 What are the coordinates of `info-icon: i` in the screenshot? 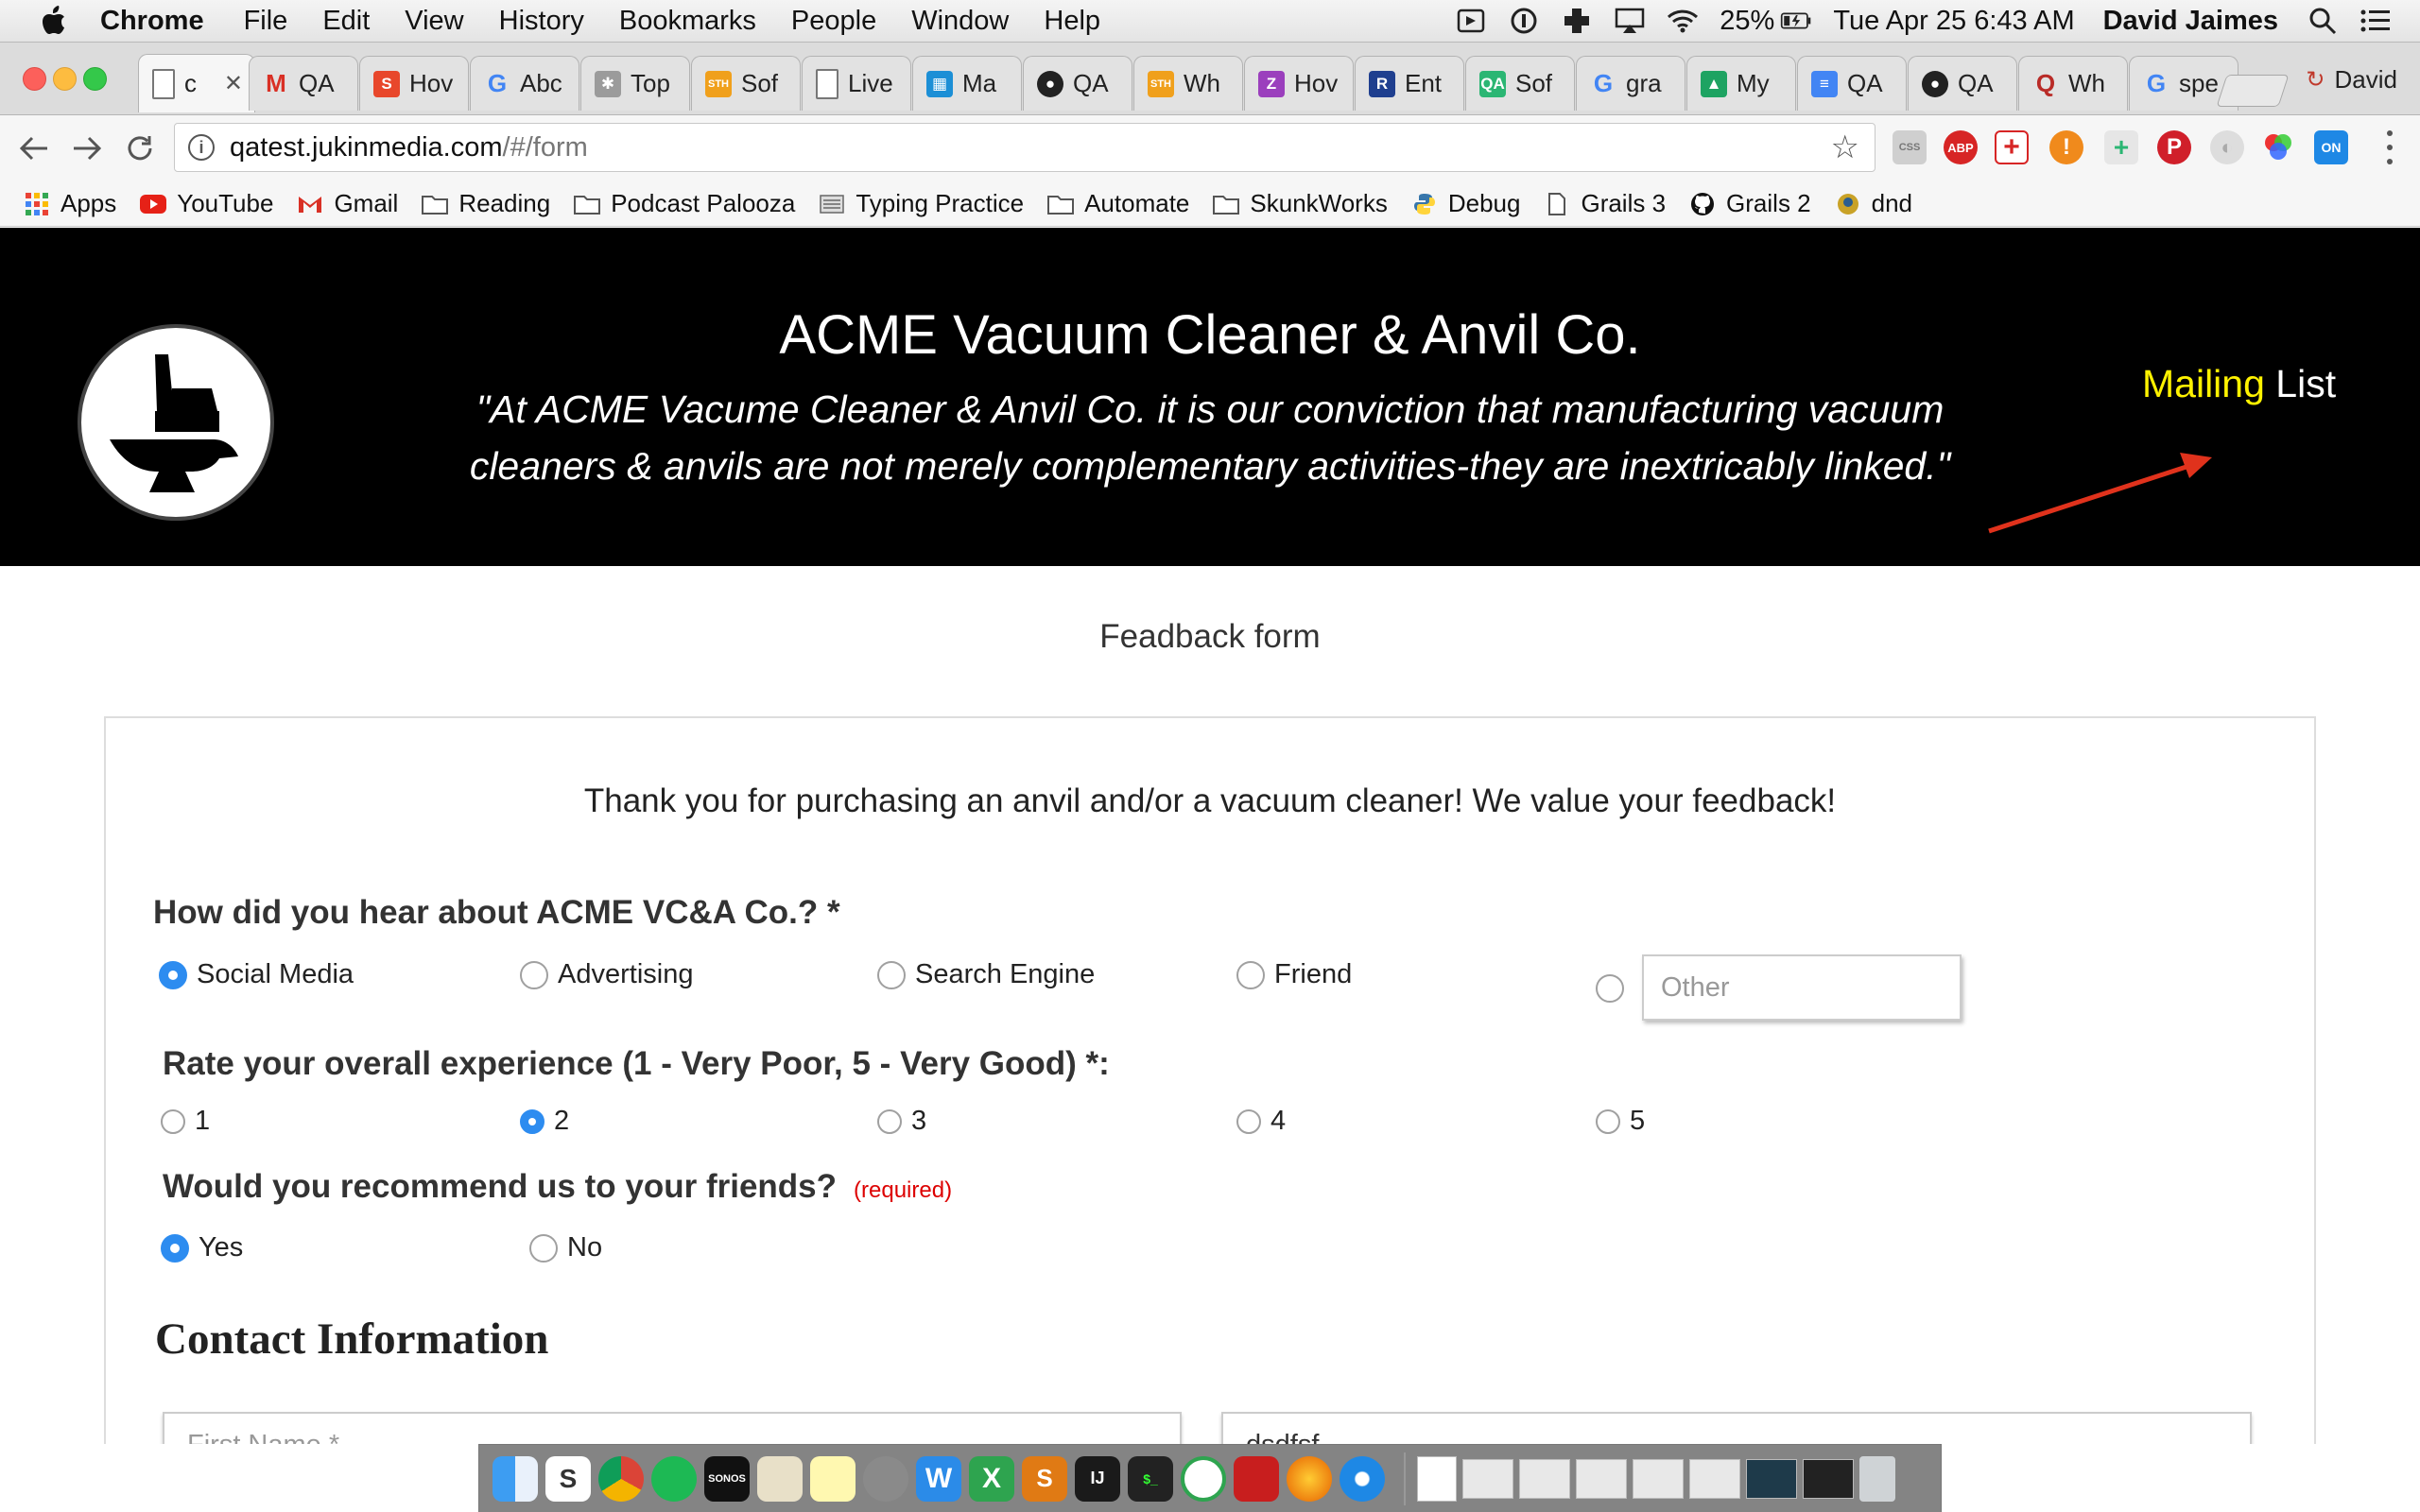 It's located at (201, 147).